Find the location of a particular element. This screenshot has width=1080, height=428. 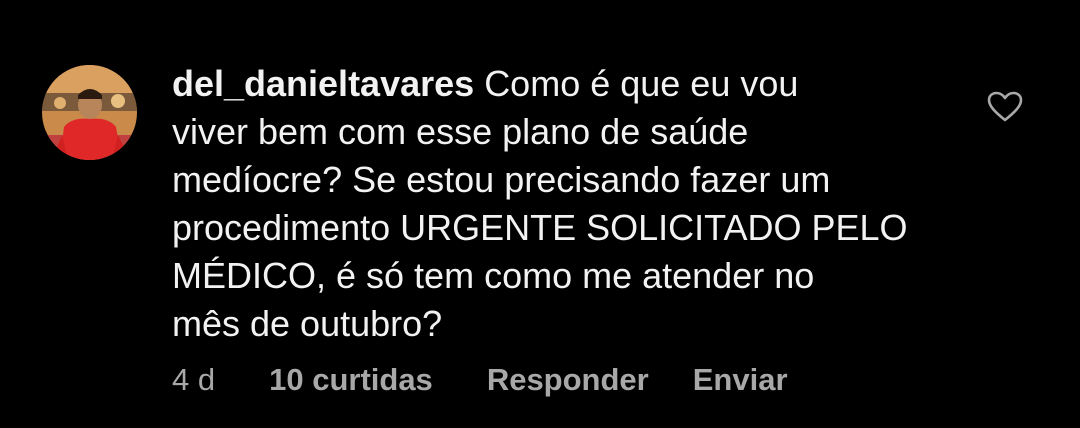

comment-text-line: Como é que eu vou is located at coordinates (641, 83).